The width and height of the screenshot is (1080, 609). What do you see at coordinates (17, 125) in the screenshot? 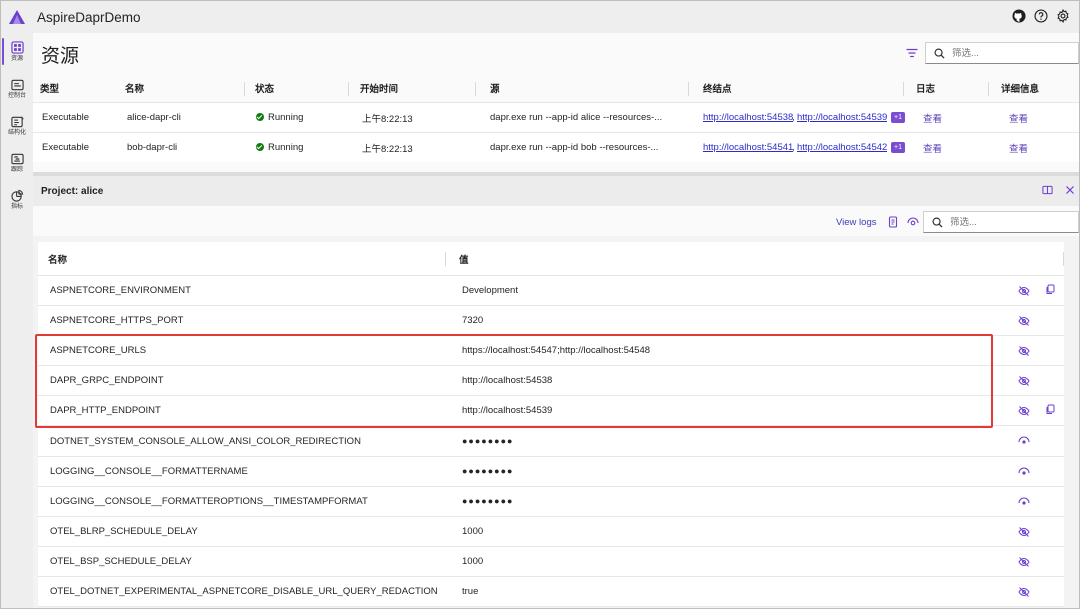
I see `sidebar-item-structured: 结构化` at bounding box center [17, 125].